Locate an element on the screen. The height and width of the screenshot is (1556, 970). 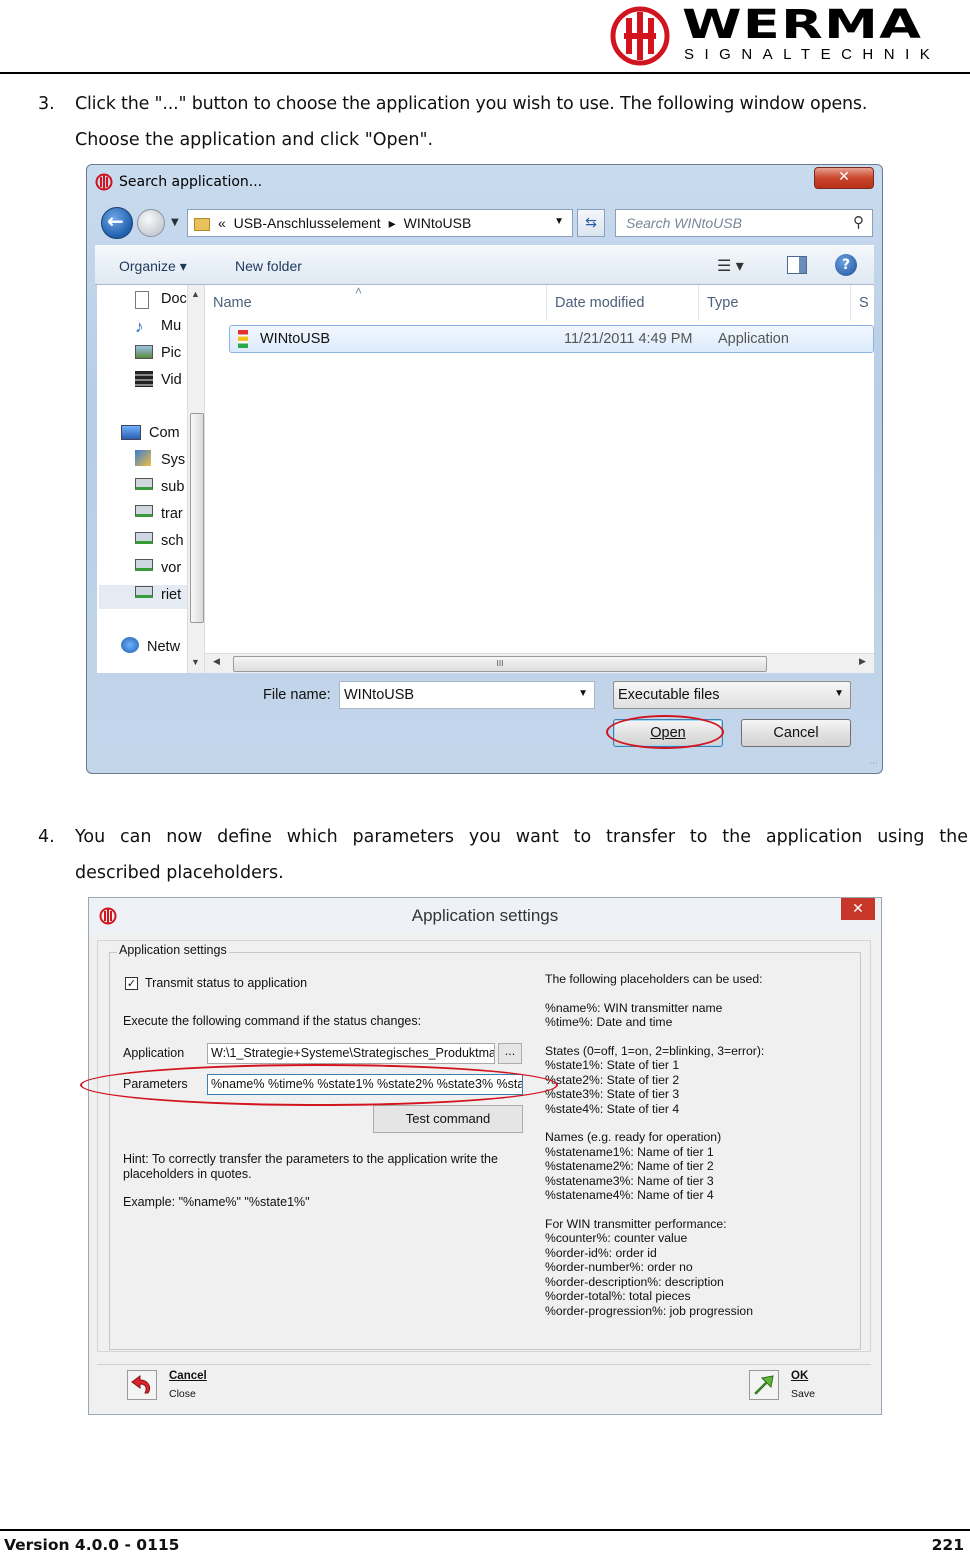
search-input: Search WINtoUSB ⚲ is located at coordinates (744, 223).